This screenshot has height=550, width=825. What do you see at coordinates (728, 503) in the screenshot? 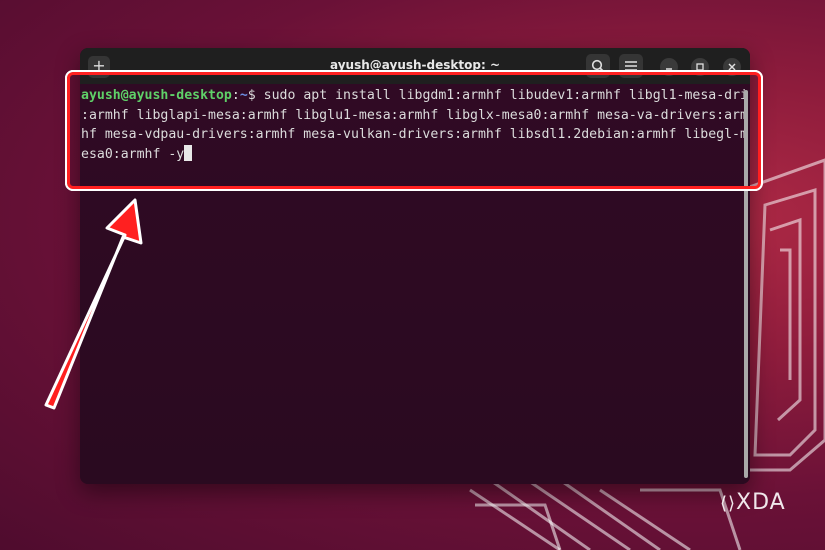
I see `xda-mark-icon: ⟨⟩` at bounding box center [728, 503].